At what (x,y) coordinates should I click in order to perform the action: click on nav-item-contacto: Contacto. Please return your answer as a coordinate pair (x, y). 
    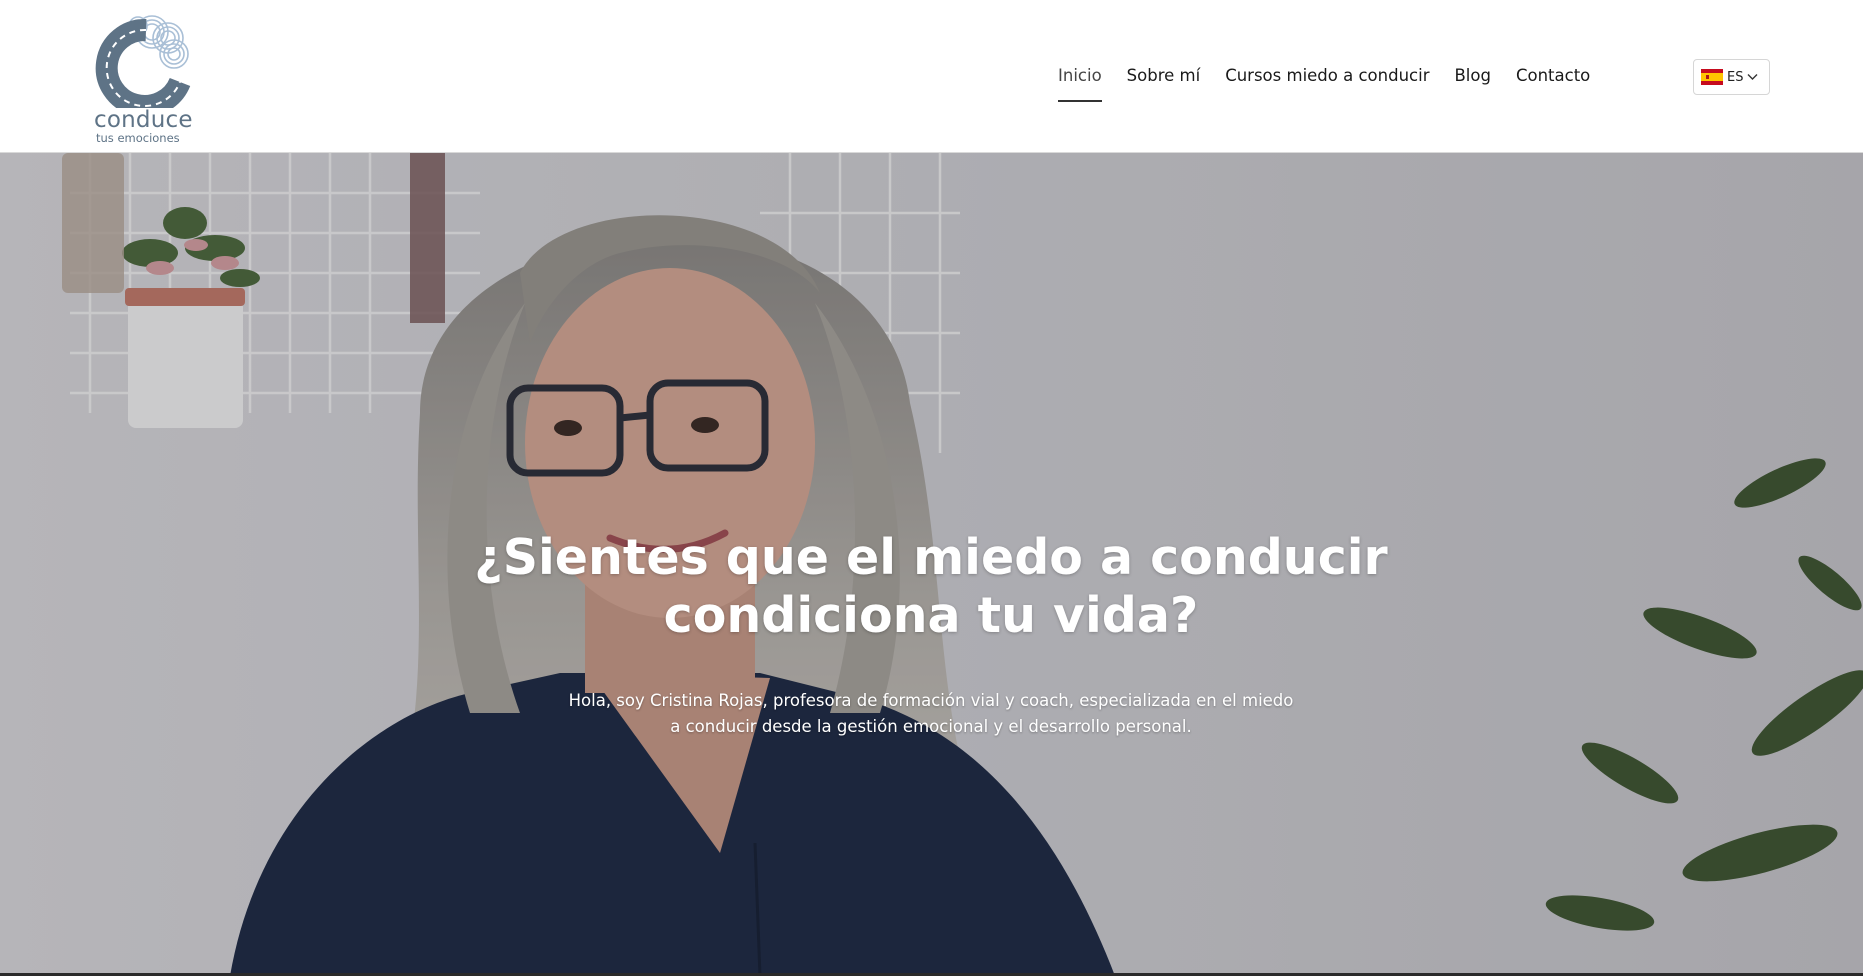
    Looking at the image, I should click on (1553, 81).